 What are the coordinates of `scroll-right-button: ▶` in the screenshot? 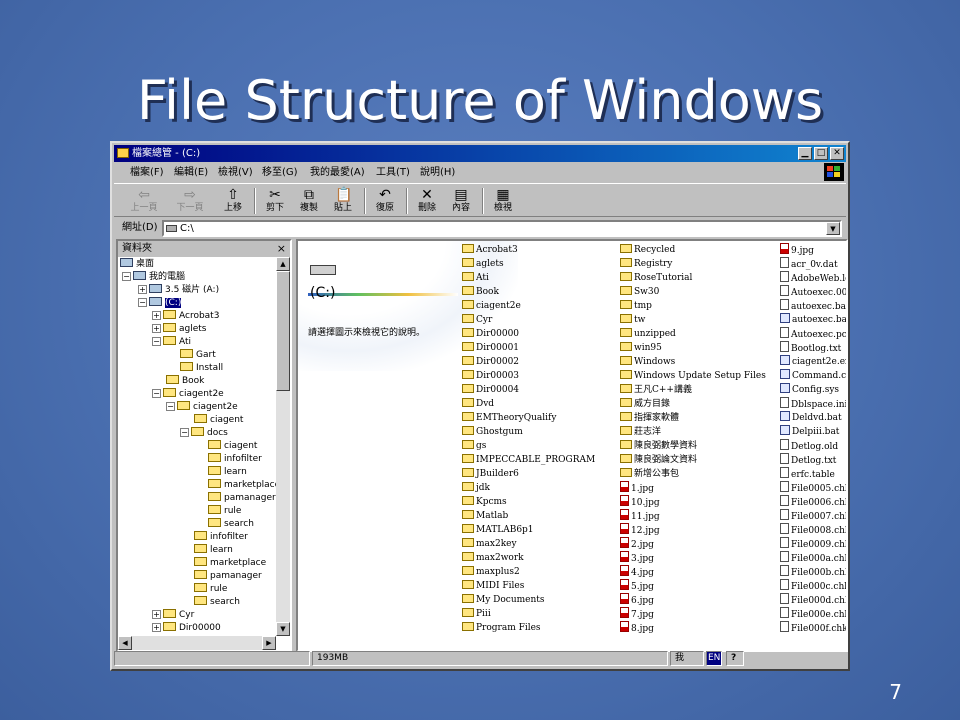 It's located at (269, 643).